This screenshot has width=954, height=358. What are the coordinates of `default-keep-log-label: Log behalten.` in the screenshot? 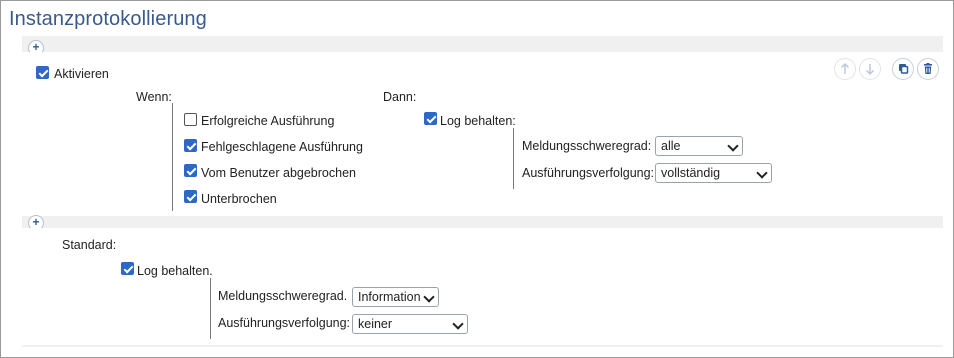 It's located at (175, 271).